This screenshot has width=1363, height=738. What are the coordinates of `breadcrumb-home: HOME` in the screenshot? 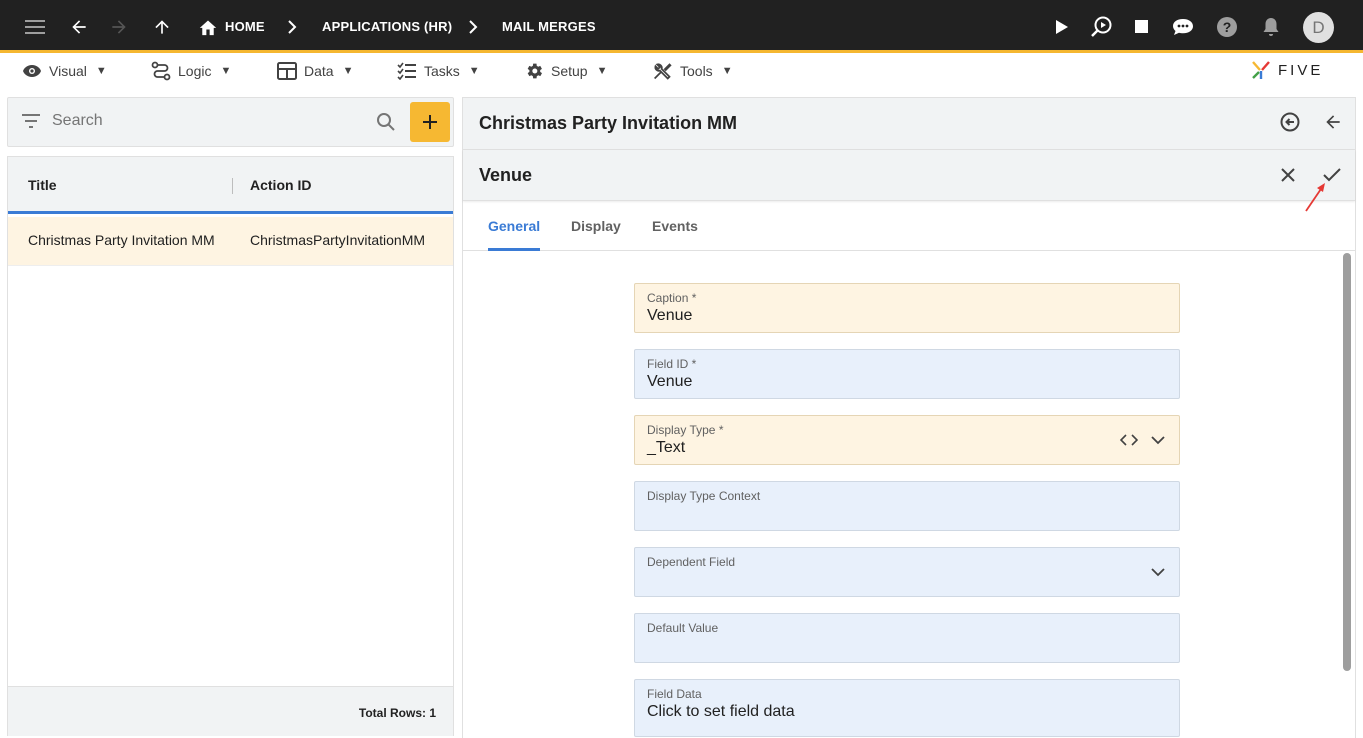 It's located at (231, 26).